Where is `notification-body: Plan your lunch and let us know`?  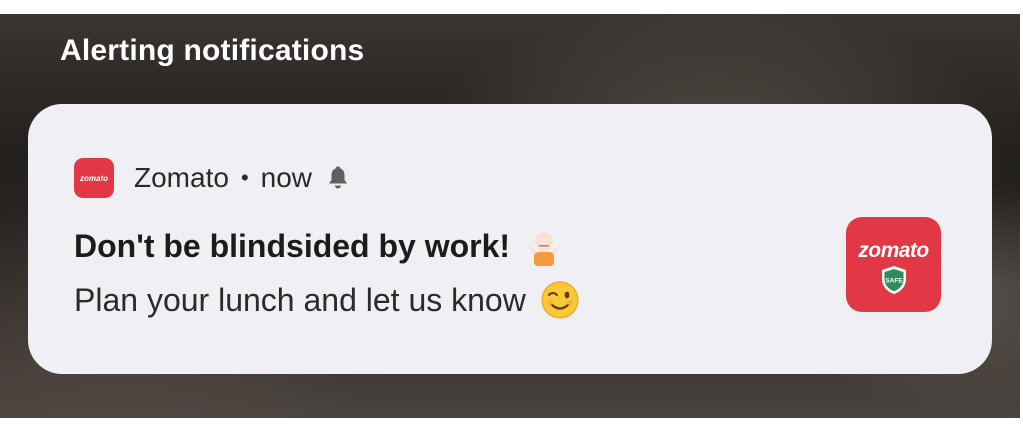
notification-body: Plan your lunch and let us know is located at coordinates (327, 300).